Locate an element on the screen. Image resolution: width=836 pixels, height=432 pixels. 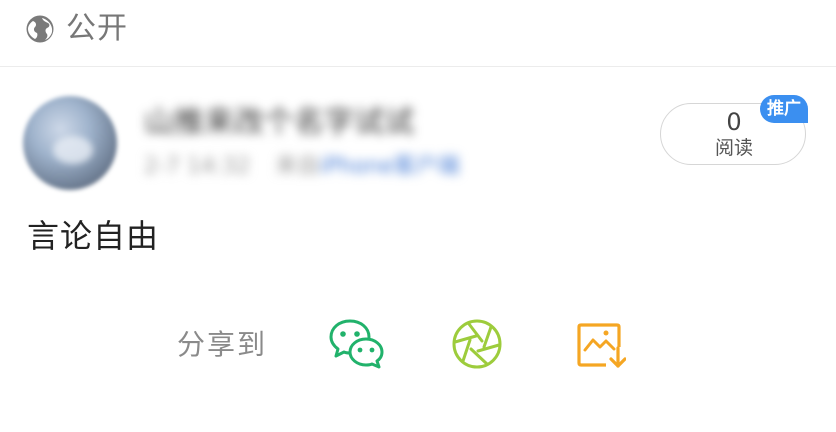
globe-icon is located at coordinates (40, 29).